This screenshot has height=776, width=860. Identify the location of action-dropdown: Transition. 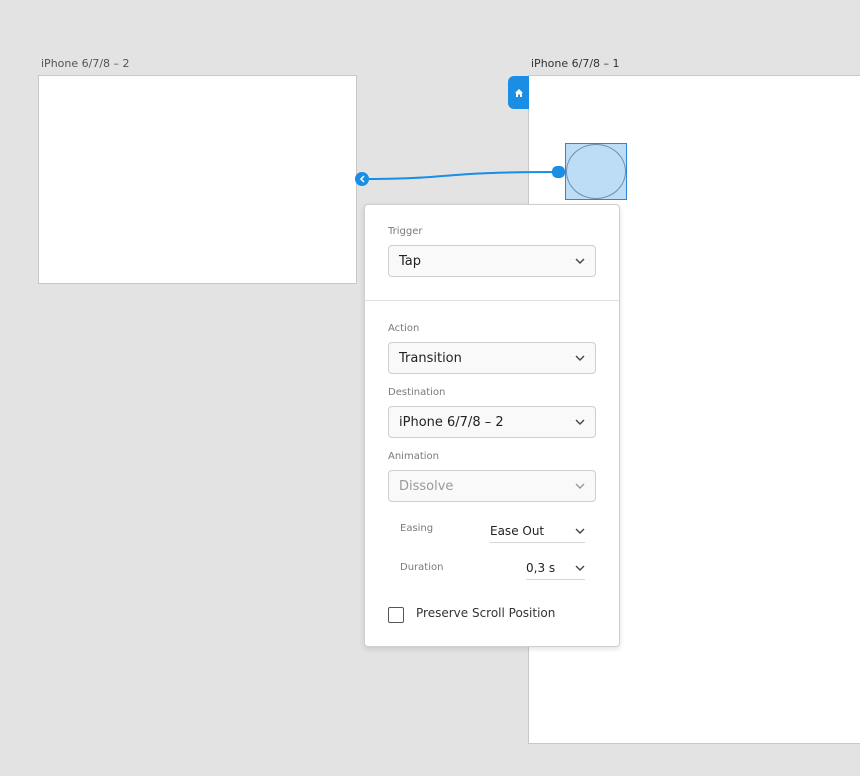
(492, 358).